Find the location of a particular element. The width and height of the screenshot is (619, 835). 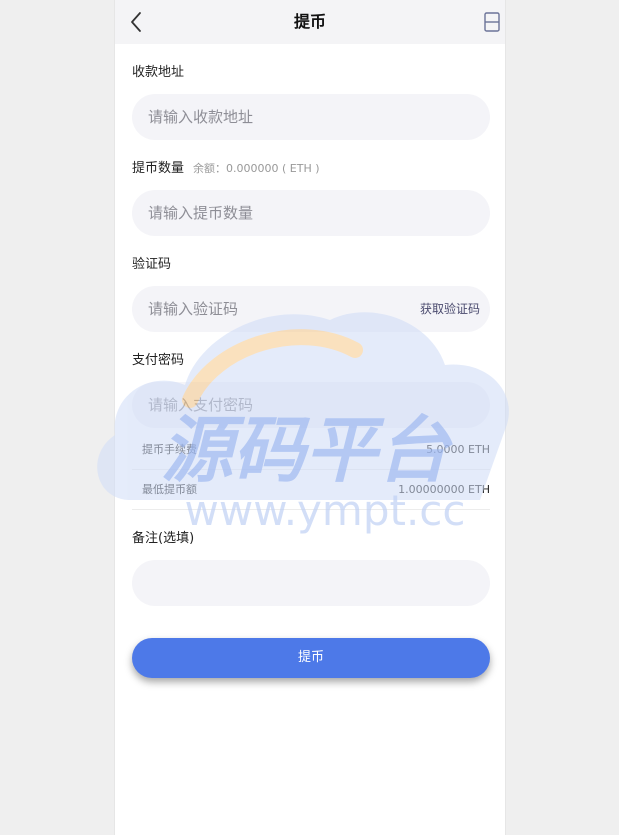

password-label: 支付密码 is located at coordinates (158, 360).